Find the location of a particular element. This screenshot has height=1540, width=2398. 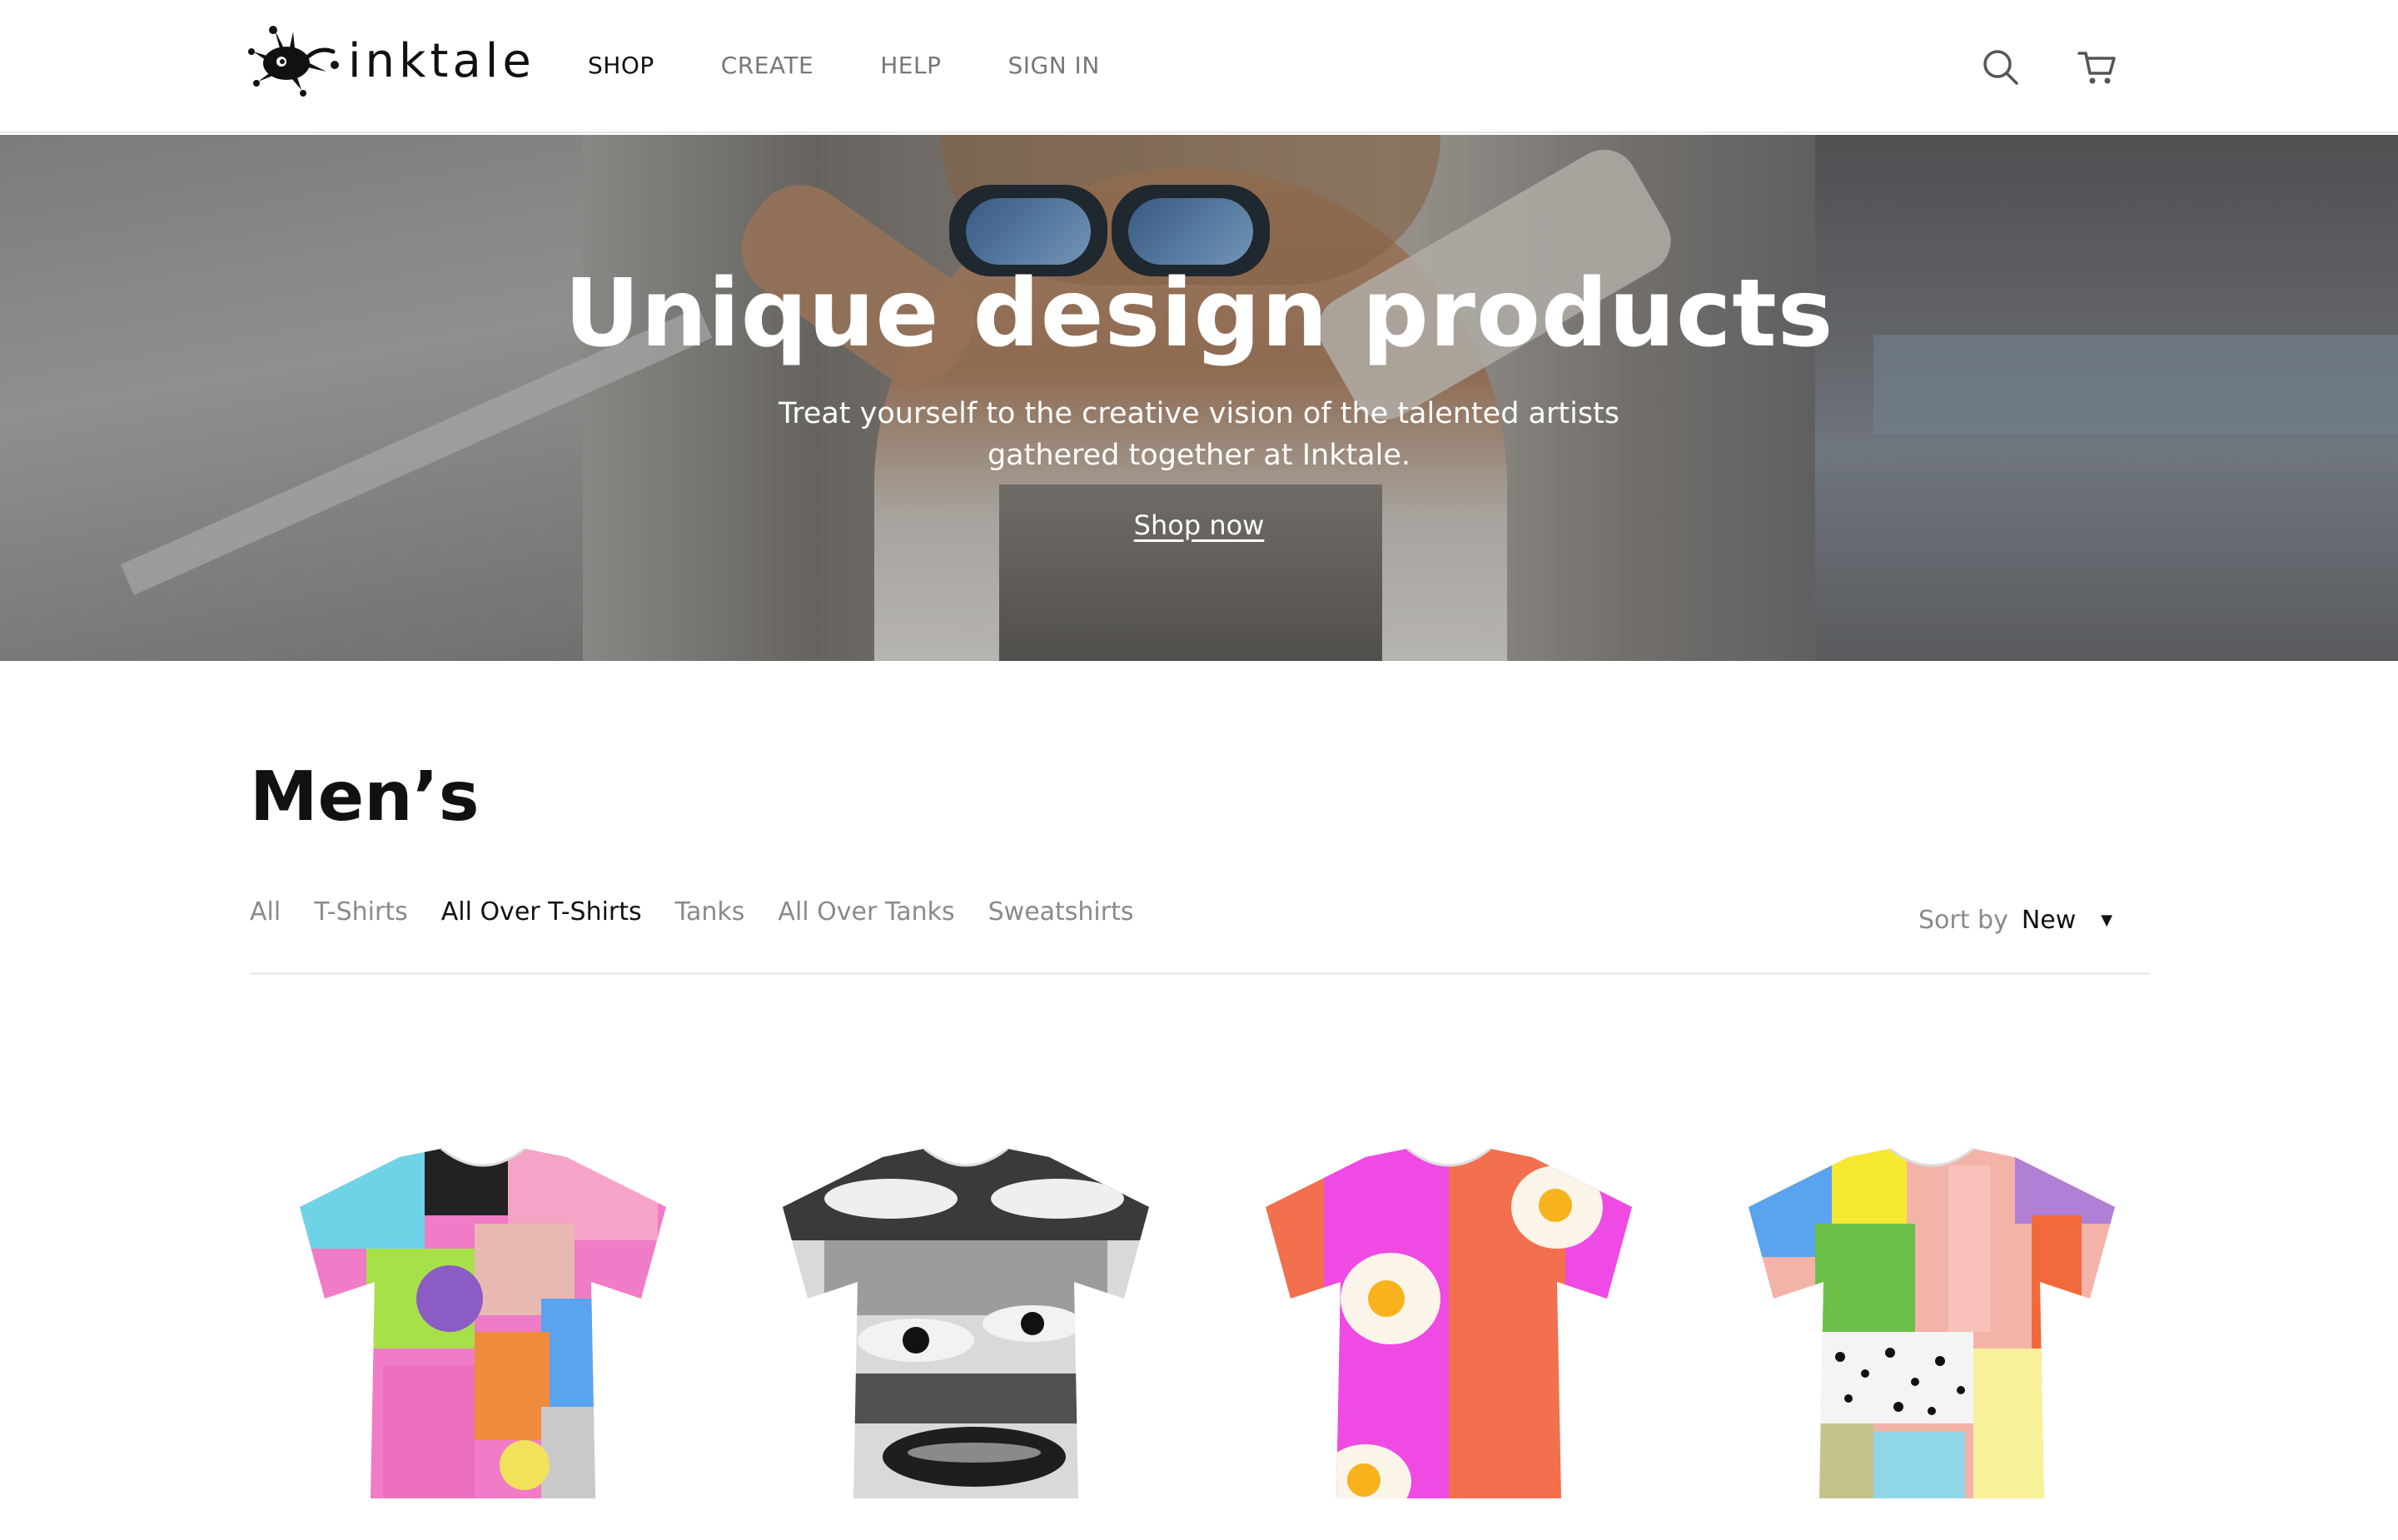

search-icon is located at coordinates (2000, 67).